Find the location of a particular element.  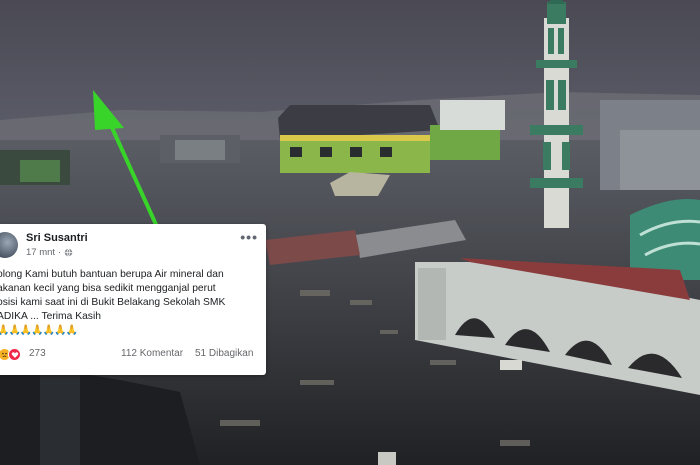

reaction-icons is located at coordinates (10, 354).